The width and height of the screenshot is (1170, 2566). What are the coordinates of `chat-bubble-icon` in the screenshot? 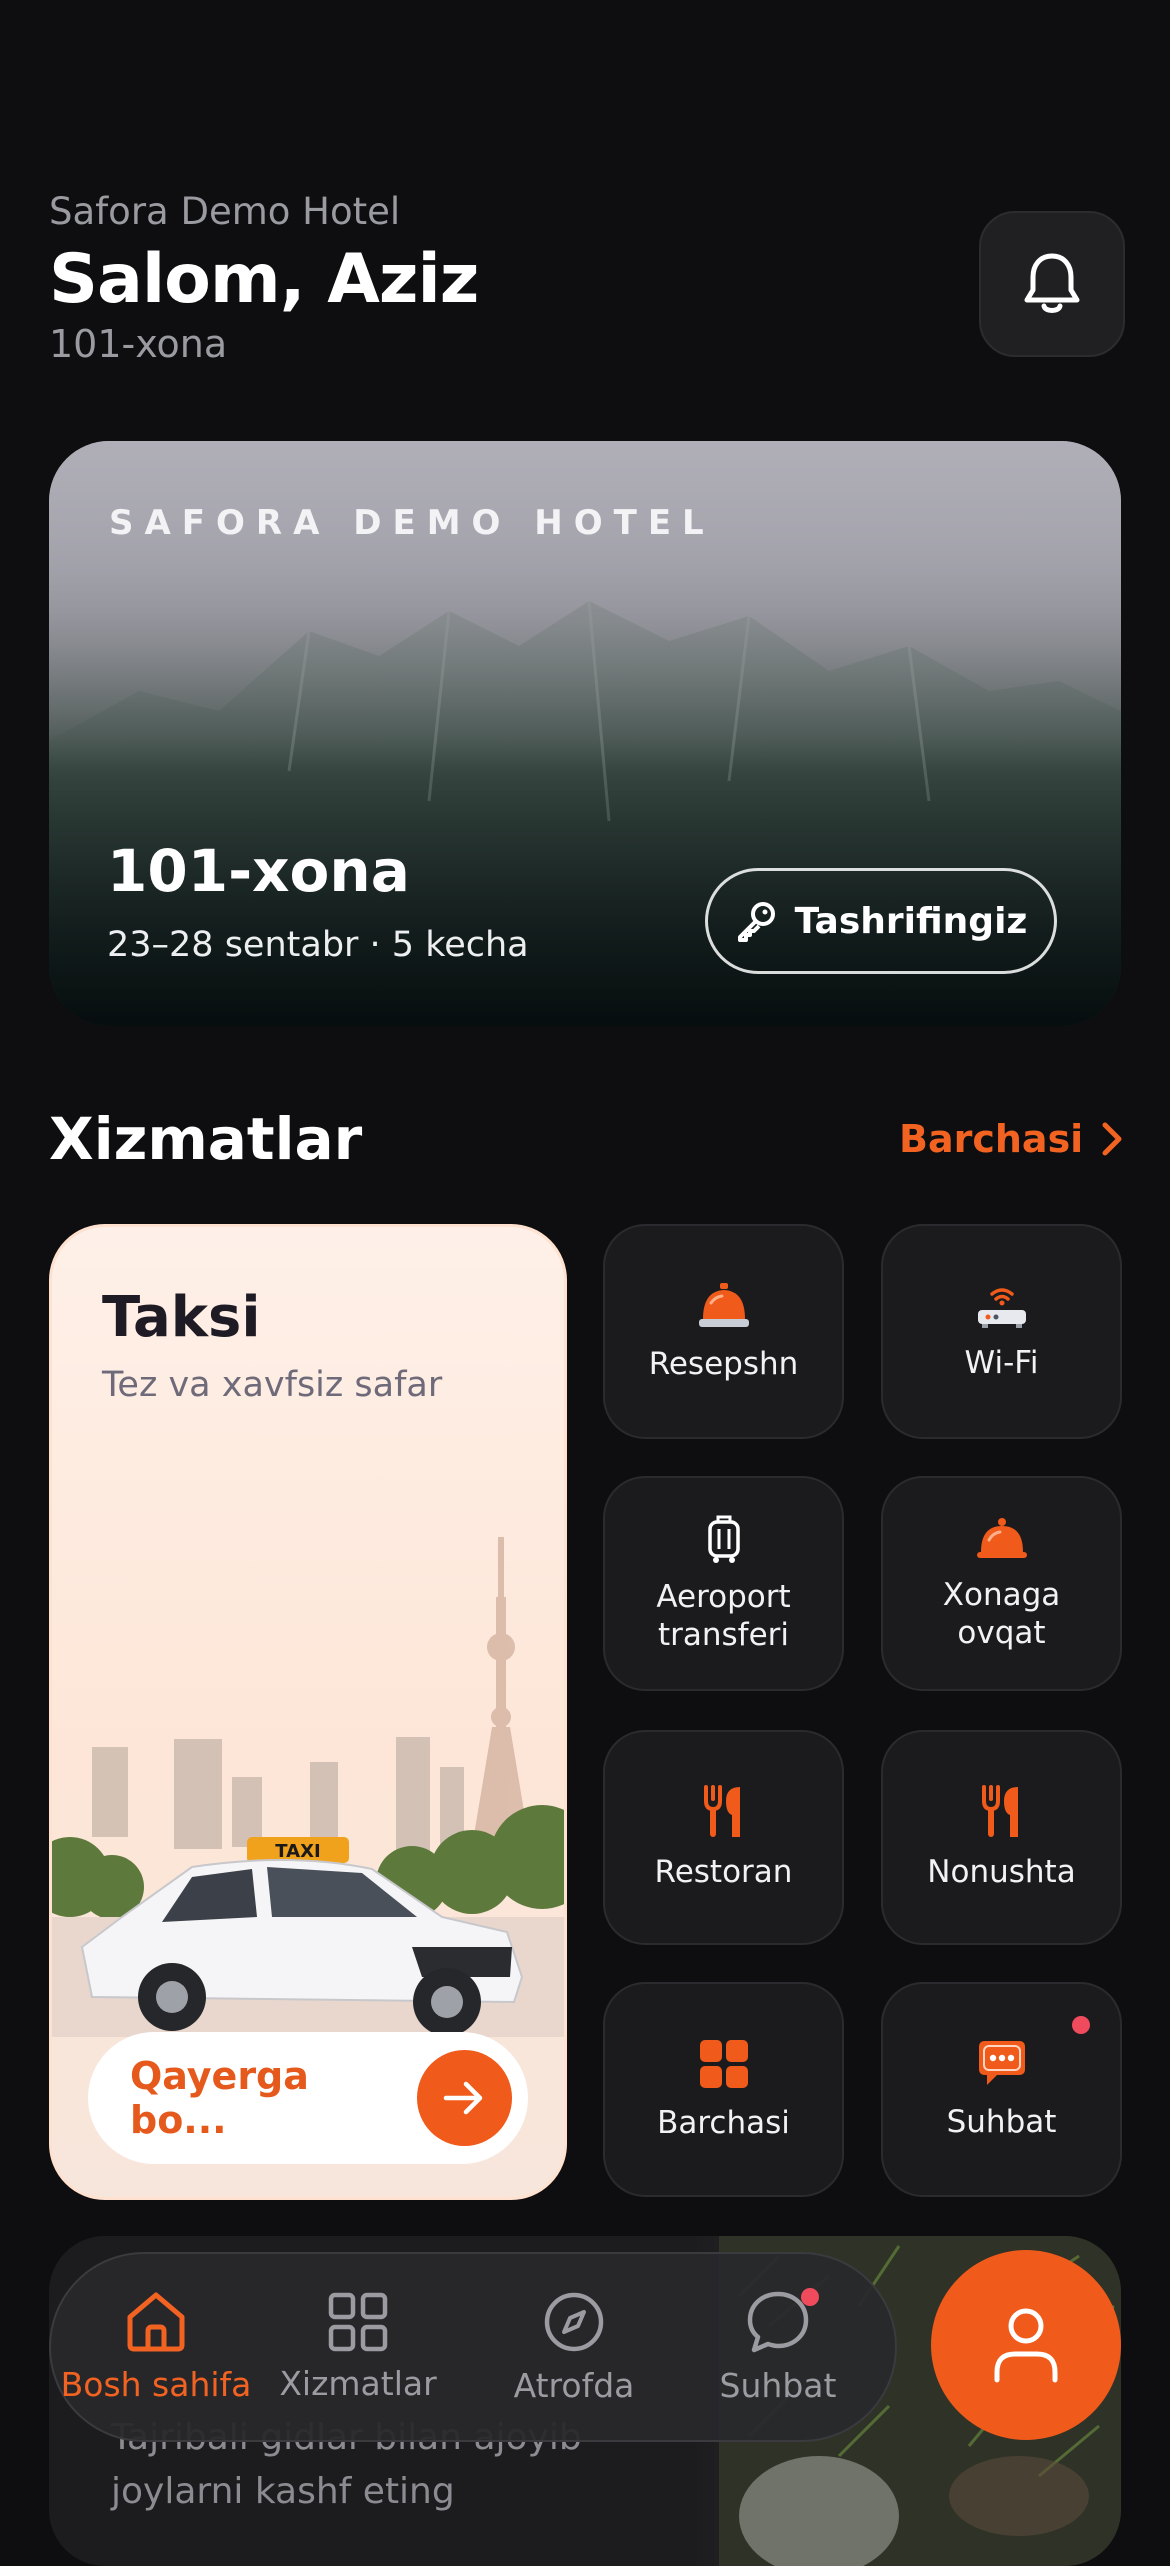 It's located at (1001, 2062).